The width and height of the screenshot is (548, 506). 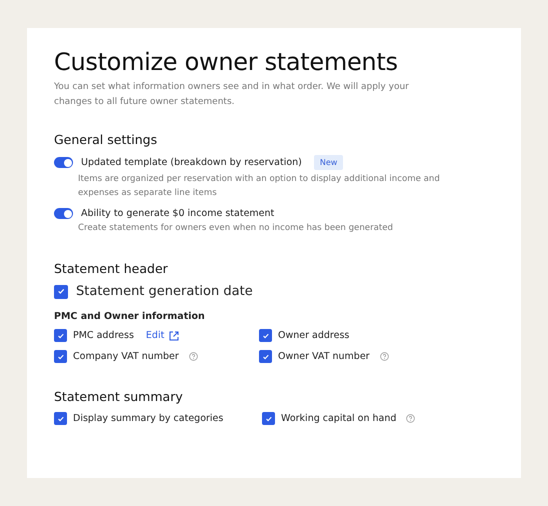 I want to click on option-label: Statement generation date, so click(x=164, y=291).